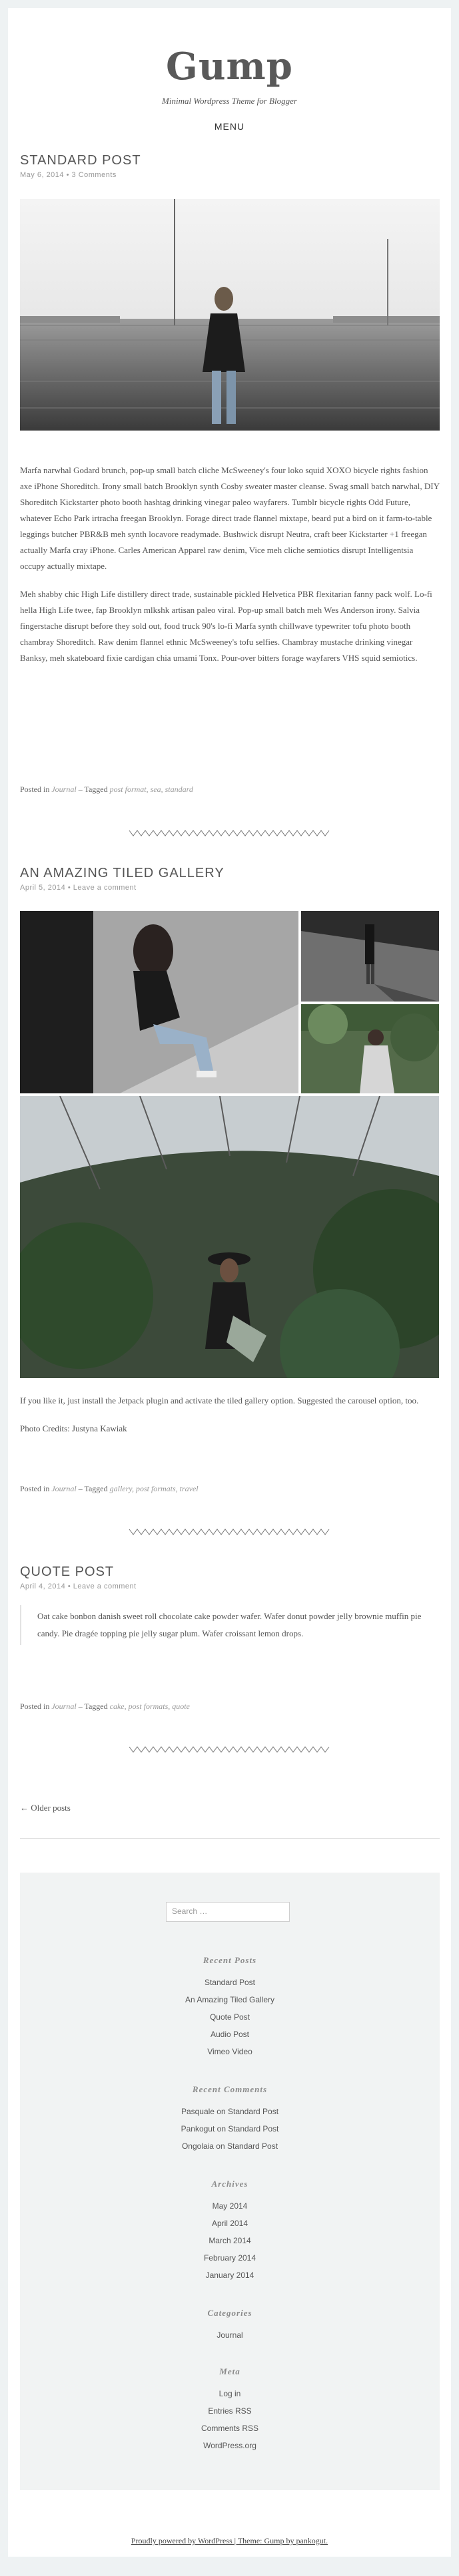  What do you see at coordinates (230, 888) in the screenshot?
I see `post-meta: April 5, 2014 • Leave a comment` at bounding box center [230, 888].